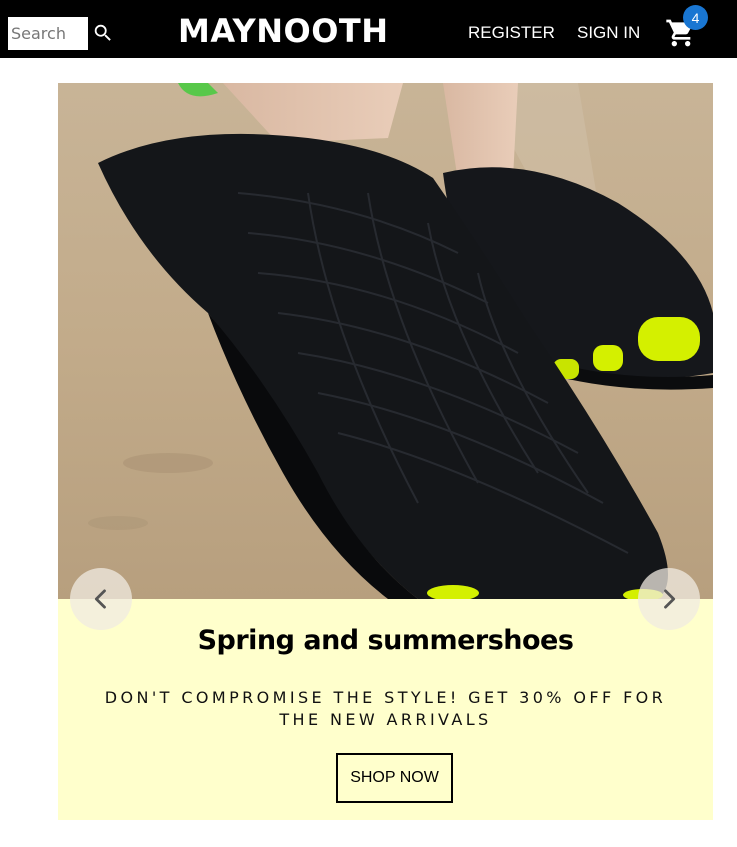 The height and width of the screenshot is (847, 737). I want to click on top-navigation-bar: MAYNOOTH REGISTER SIGN IN 4, so click(368, 29).